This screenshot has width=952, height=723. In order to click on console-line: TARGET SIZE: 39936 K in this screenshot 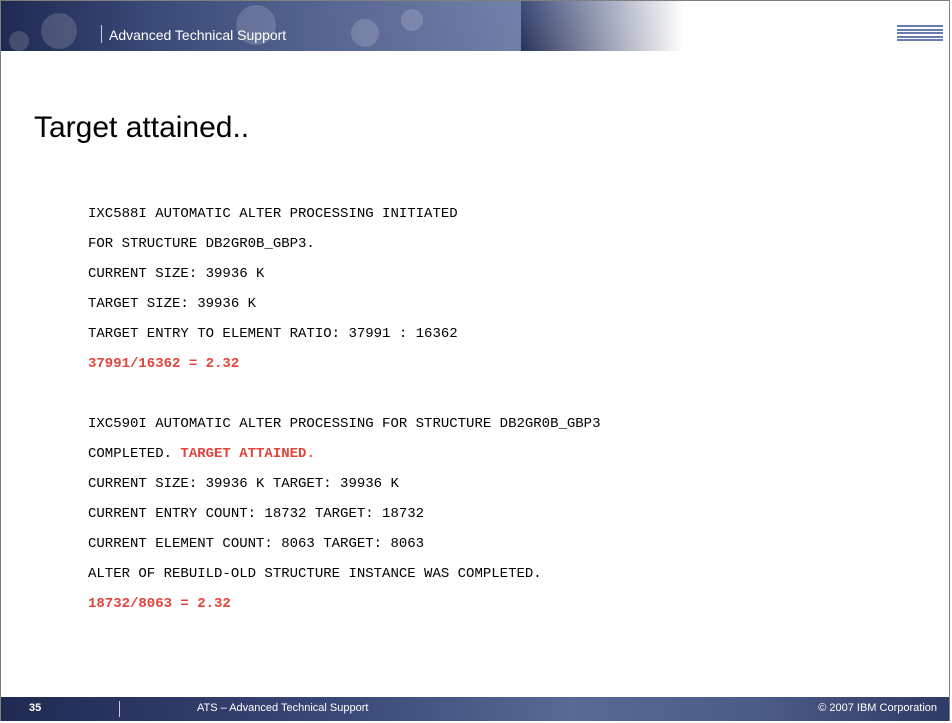, I will do `click(172, 304)`.